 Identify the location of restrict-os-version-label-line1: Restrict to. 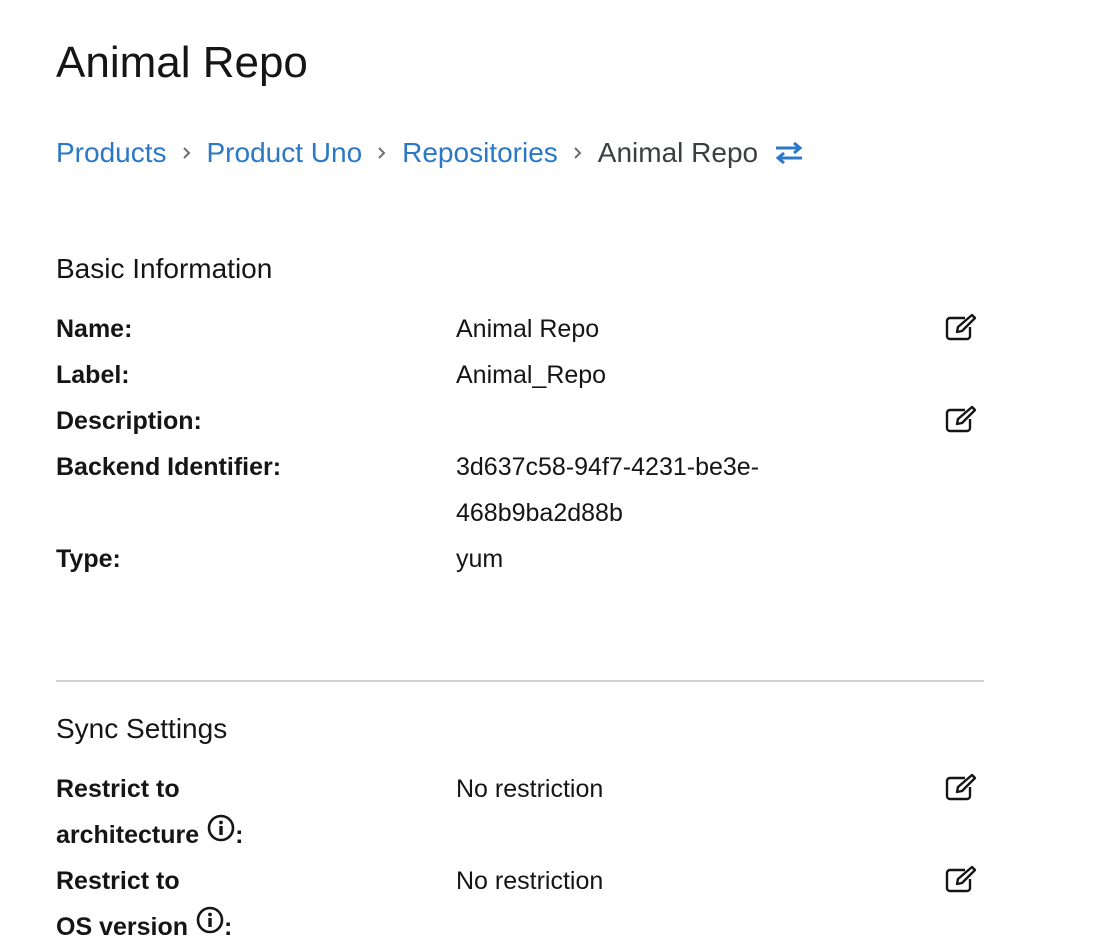
(118, 881).